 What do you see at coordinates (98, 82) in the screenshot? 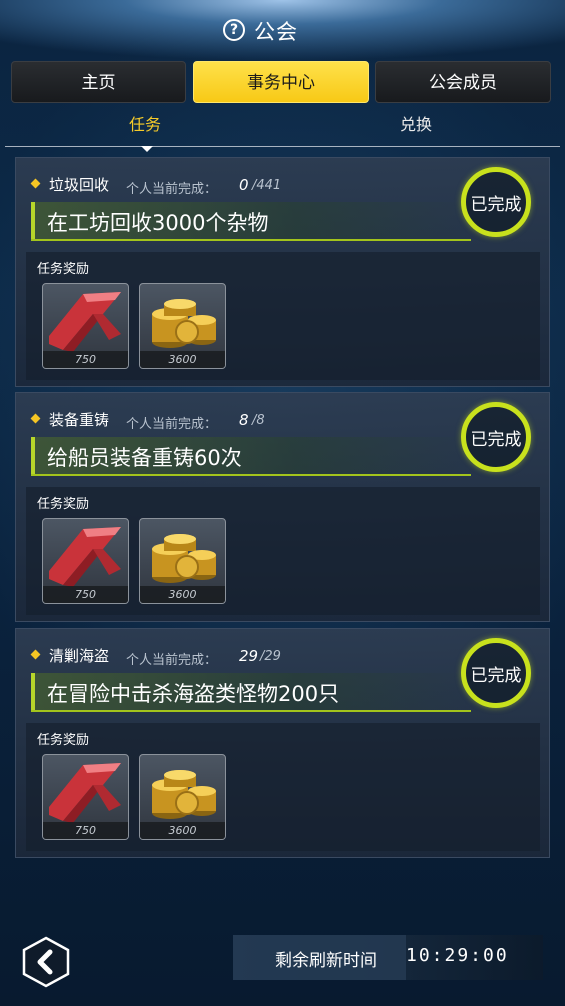
I see `tab-home: 主页` at bounding box center [98, 82].